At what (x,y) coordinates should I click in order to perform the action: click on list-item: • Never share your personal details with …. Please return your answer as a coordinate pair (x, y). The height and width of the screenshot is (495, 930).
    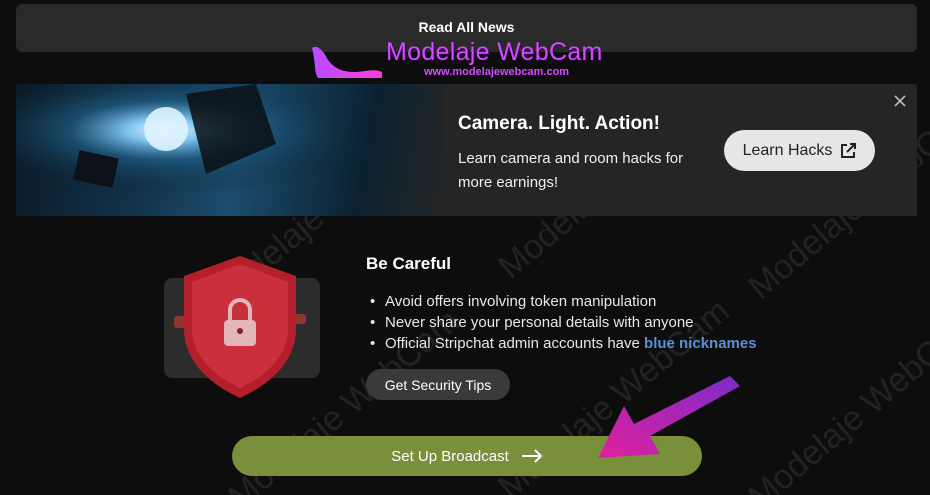
    Looking at the image, I should click on (532, 322).